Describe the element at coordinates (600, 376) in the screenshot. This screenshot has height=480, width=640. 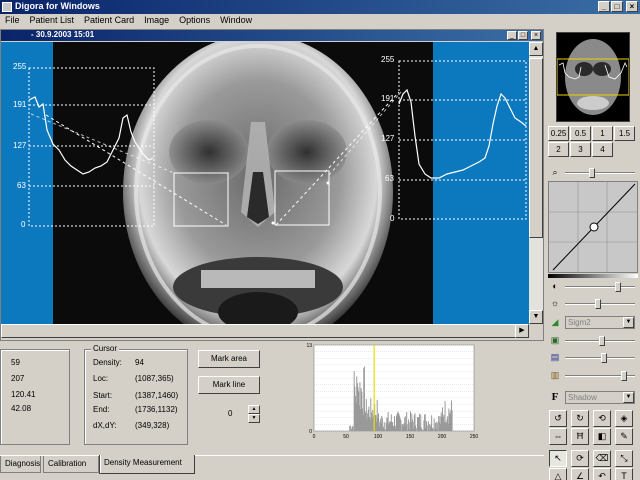
I see `emboss-slider` at that location.